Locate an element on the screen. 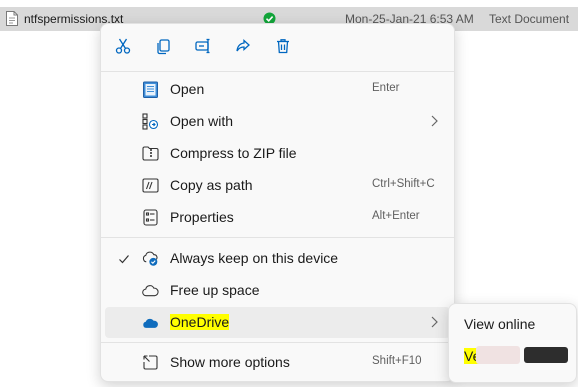  menu-item-open-with: Open with is located at coordinates (277, 121).